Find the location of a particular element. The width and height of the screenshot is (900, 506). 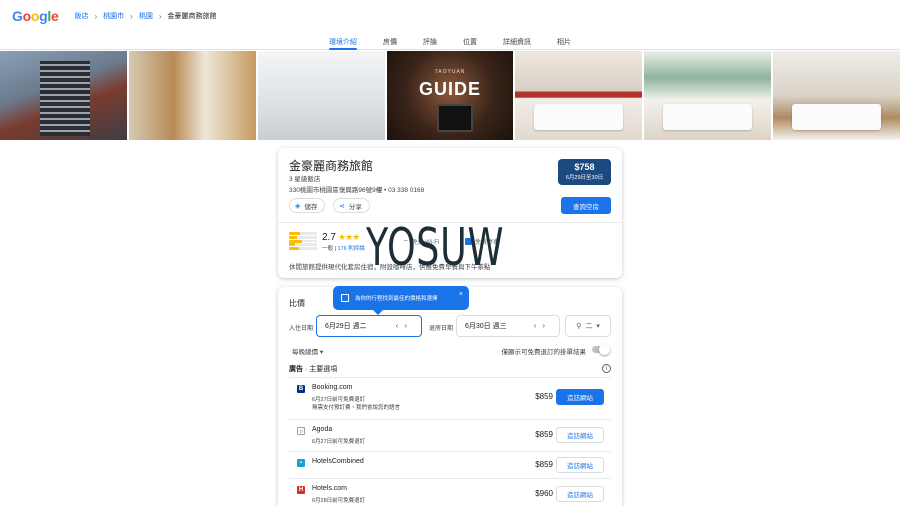

provider-note: 6月27日前可免費退訂 is located at coordinates (339, 400).